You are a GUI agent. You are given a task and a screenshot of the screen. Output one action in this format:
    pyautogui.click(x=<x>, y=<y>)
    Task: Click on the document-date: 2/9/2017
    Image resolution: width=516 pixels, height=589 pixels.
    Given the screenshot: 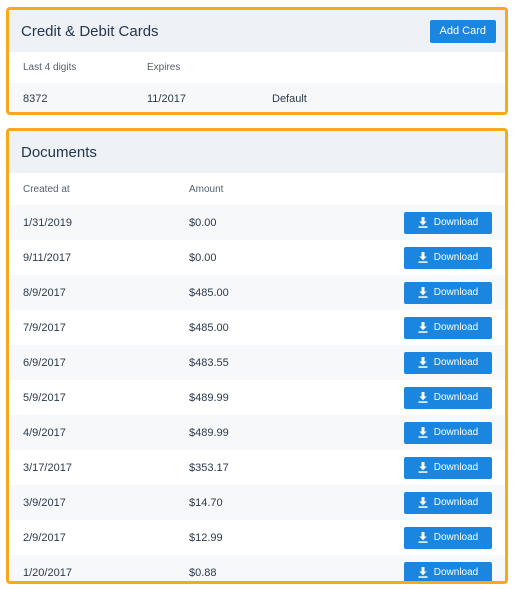 What is the action you would take?
    pyautogui.click(x=44, y=537)
    